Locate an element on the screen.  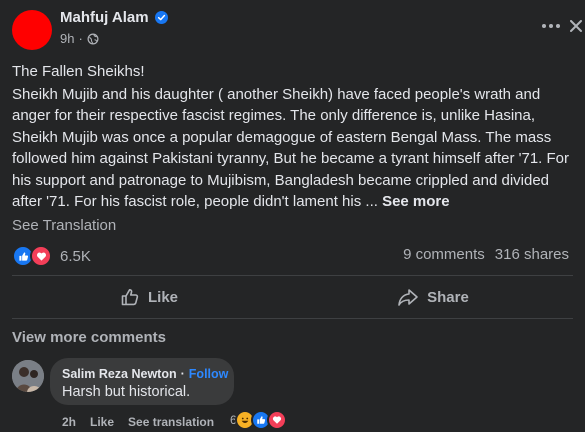
view-more-comments-link: View more comments is located at coordinates (89, 337).